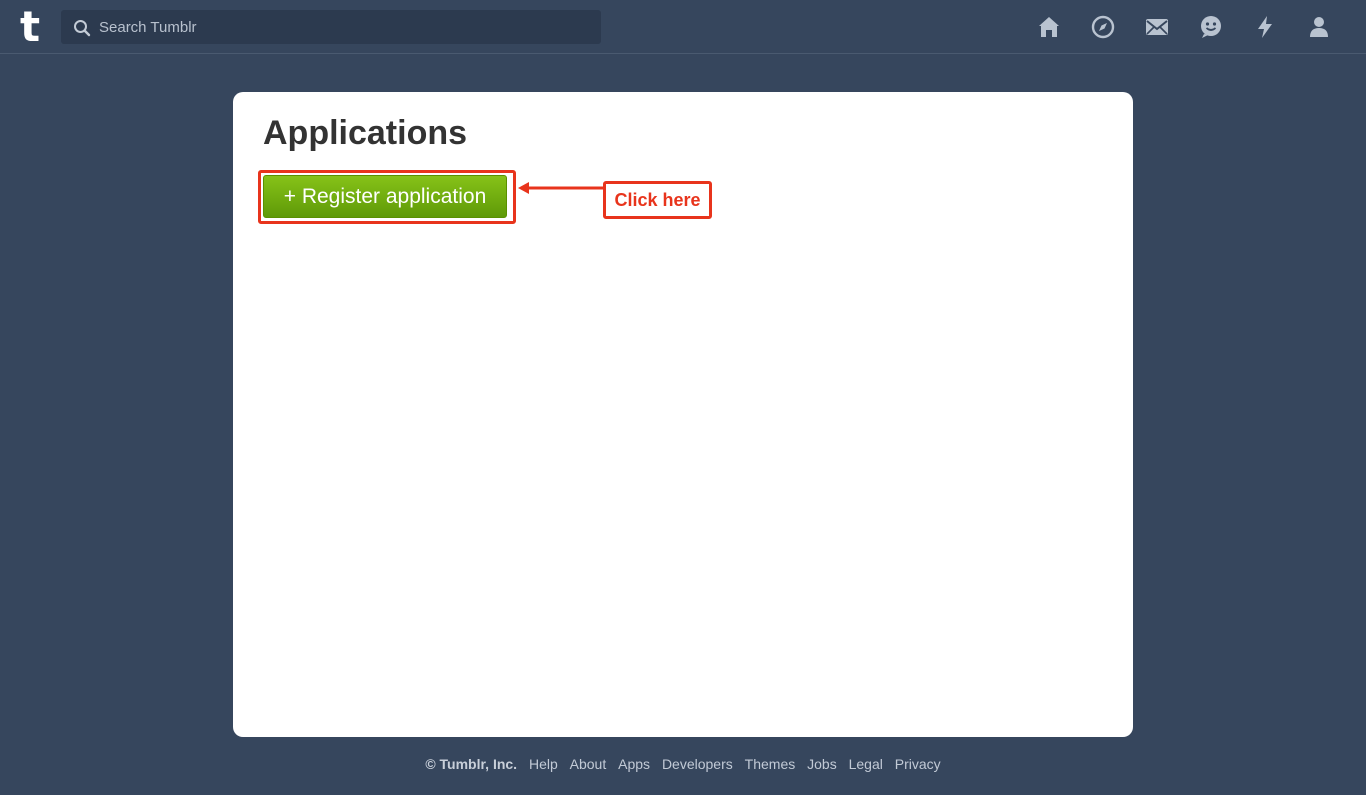 The width and height of the screenshot is (1366, 795). I want to click on footer-link-legal: Legal, so click(866, 764).